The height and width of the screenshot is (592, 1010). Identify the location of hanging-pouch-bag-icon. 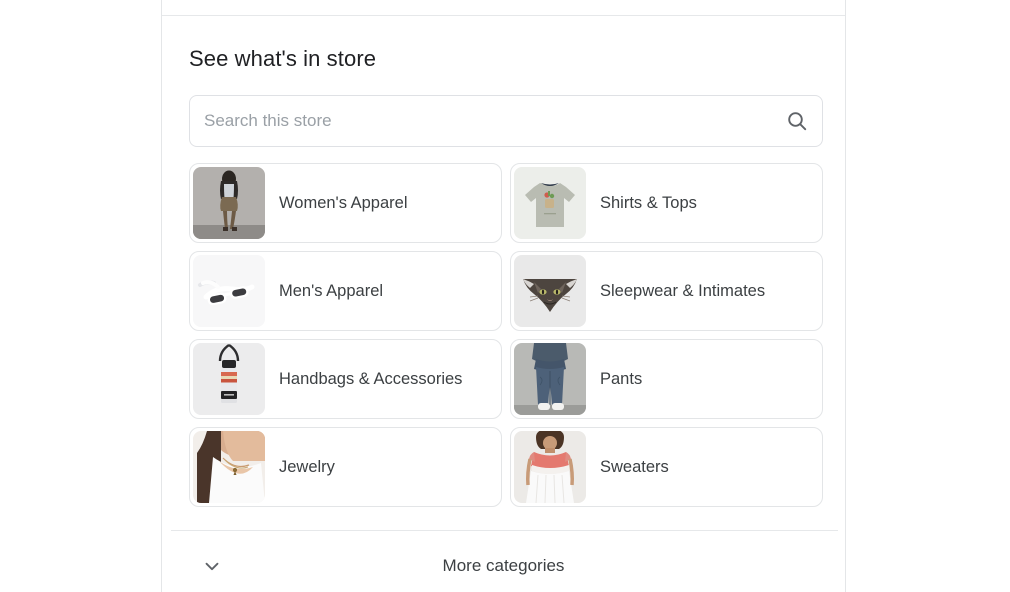
(229, 379).